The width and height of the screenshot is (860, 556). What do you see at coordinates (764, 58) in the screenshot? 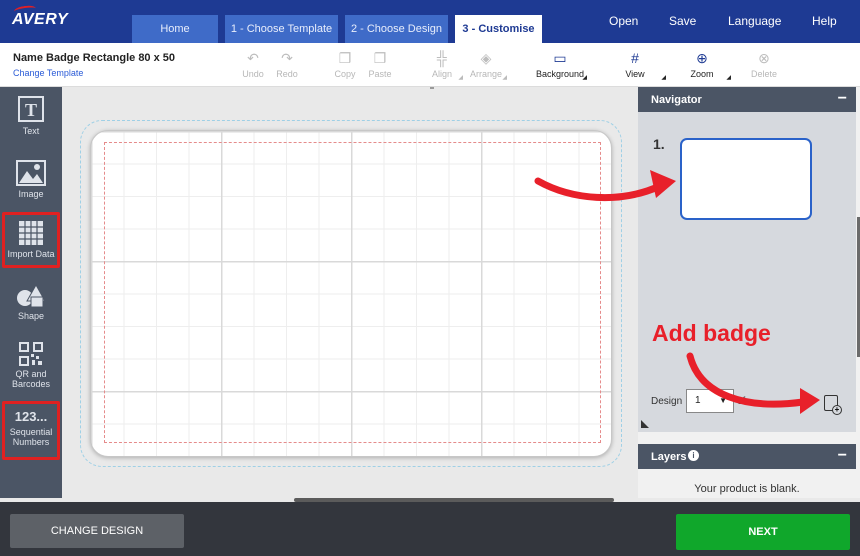
I see `delete-icon: ⊗` at bounding box center [764, 58].